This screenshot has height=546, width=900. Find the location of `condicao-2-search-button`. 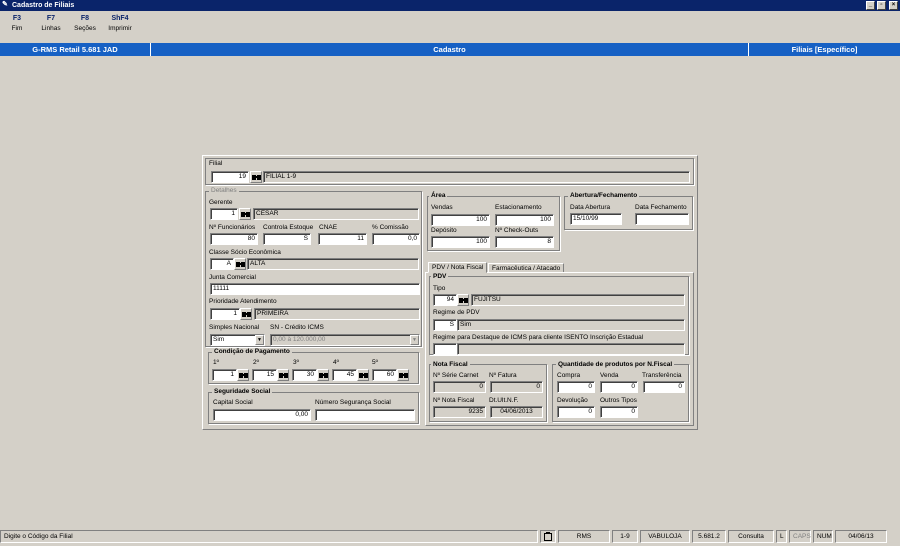

condicao-2-search-button is located at coordinates (283, 375).